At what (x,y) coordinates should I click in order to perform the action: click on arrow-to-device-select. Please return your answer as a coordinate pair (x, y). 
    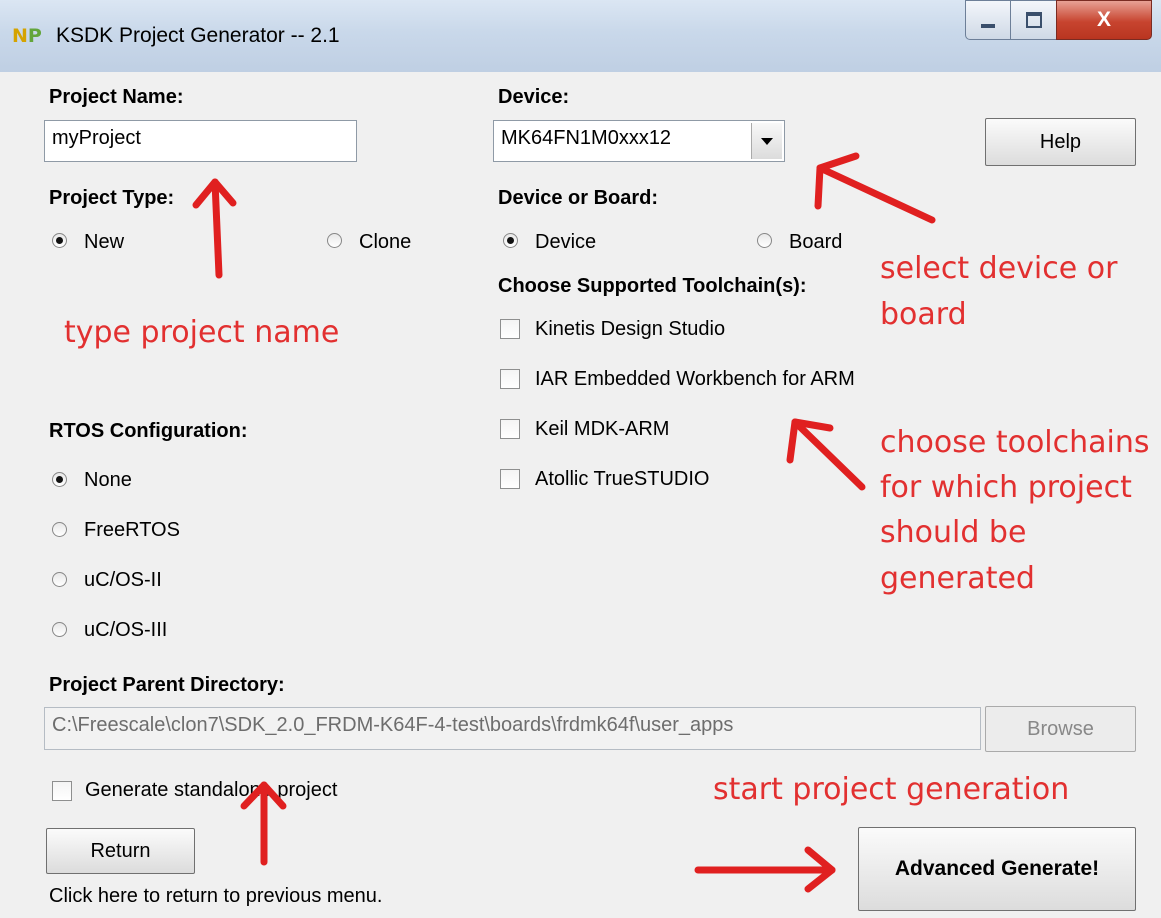
    Looking at the image, I should click on (875, 188).